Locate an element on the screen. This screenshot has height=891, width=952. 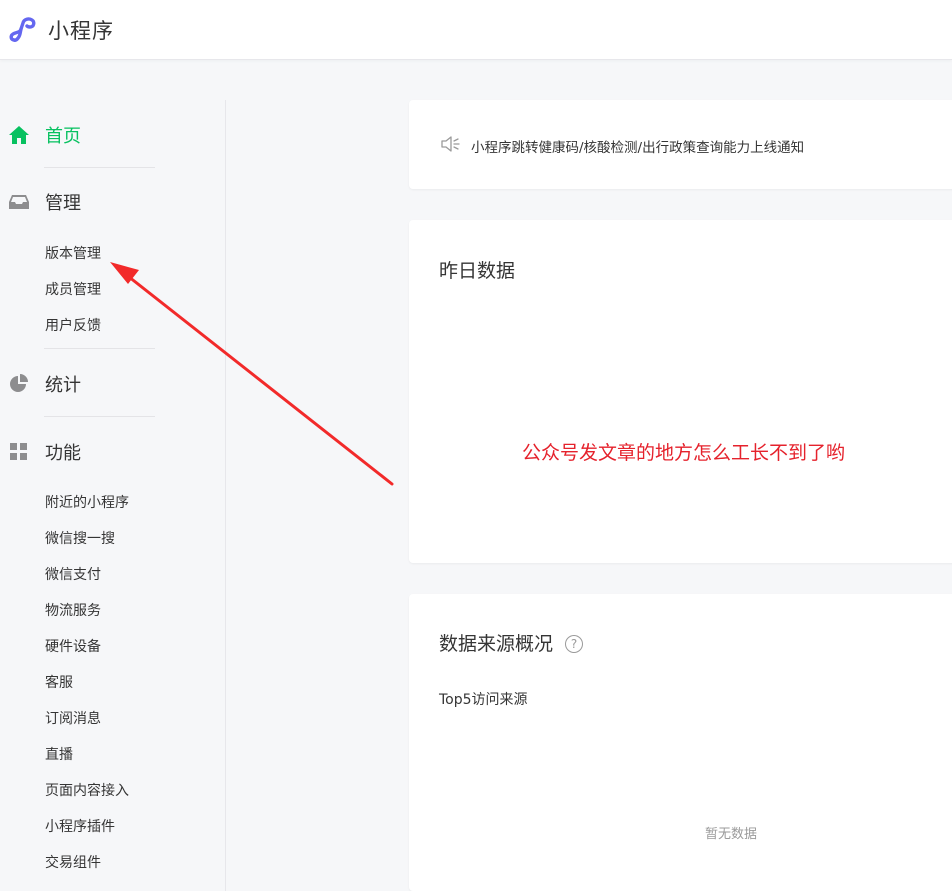
sidebar-item-hardware: 硬件设备 is located at coordinates (73, 646).